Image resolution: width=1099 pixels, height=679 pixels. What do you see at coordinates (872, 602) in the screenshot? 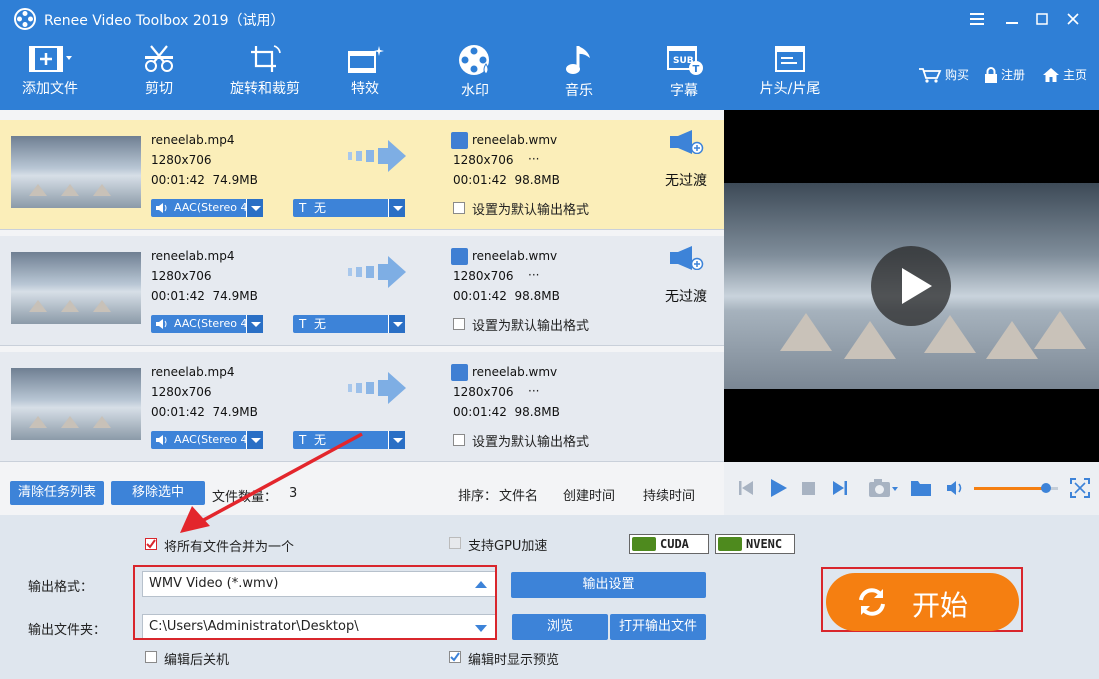
I see `refresh-icon` at bounding box center [872, 602].